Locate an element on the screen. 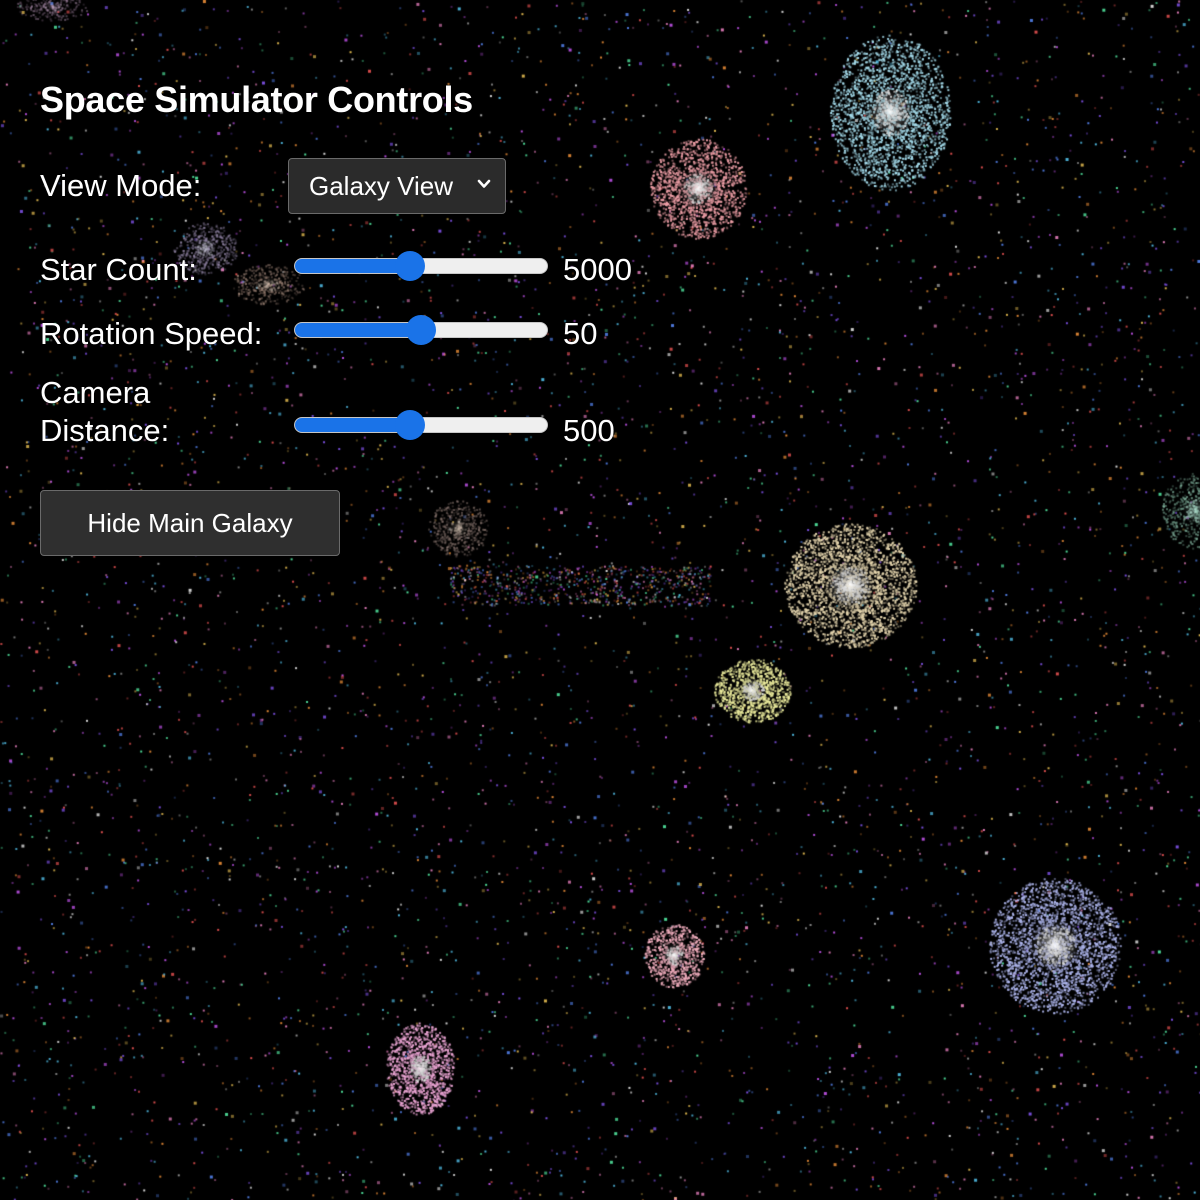 This screenshot has width=1200, height=1200. camera-distance-label-line2: Distance: is located at coordinates (105, 430).